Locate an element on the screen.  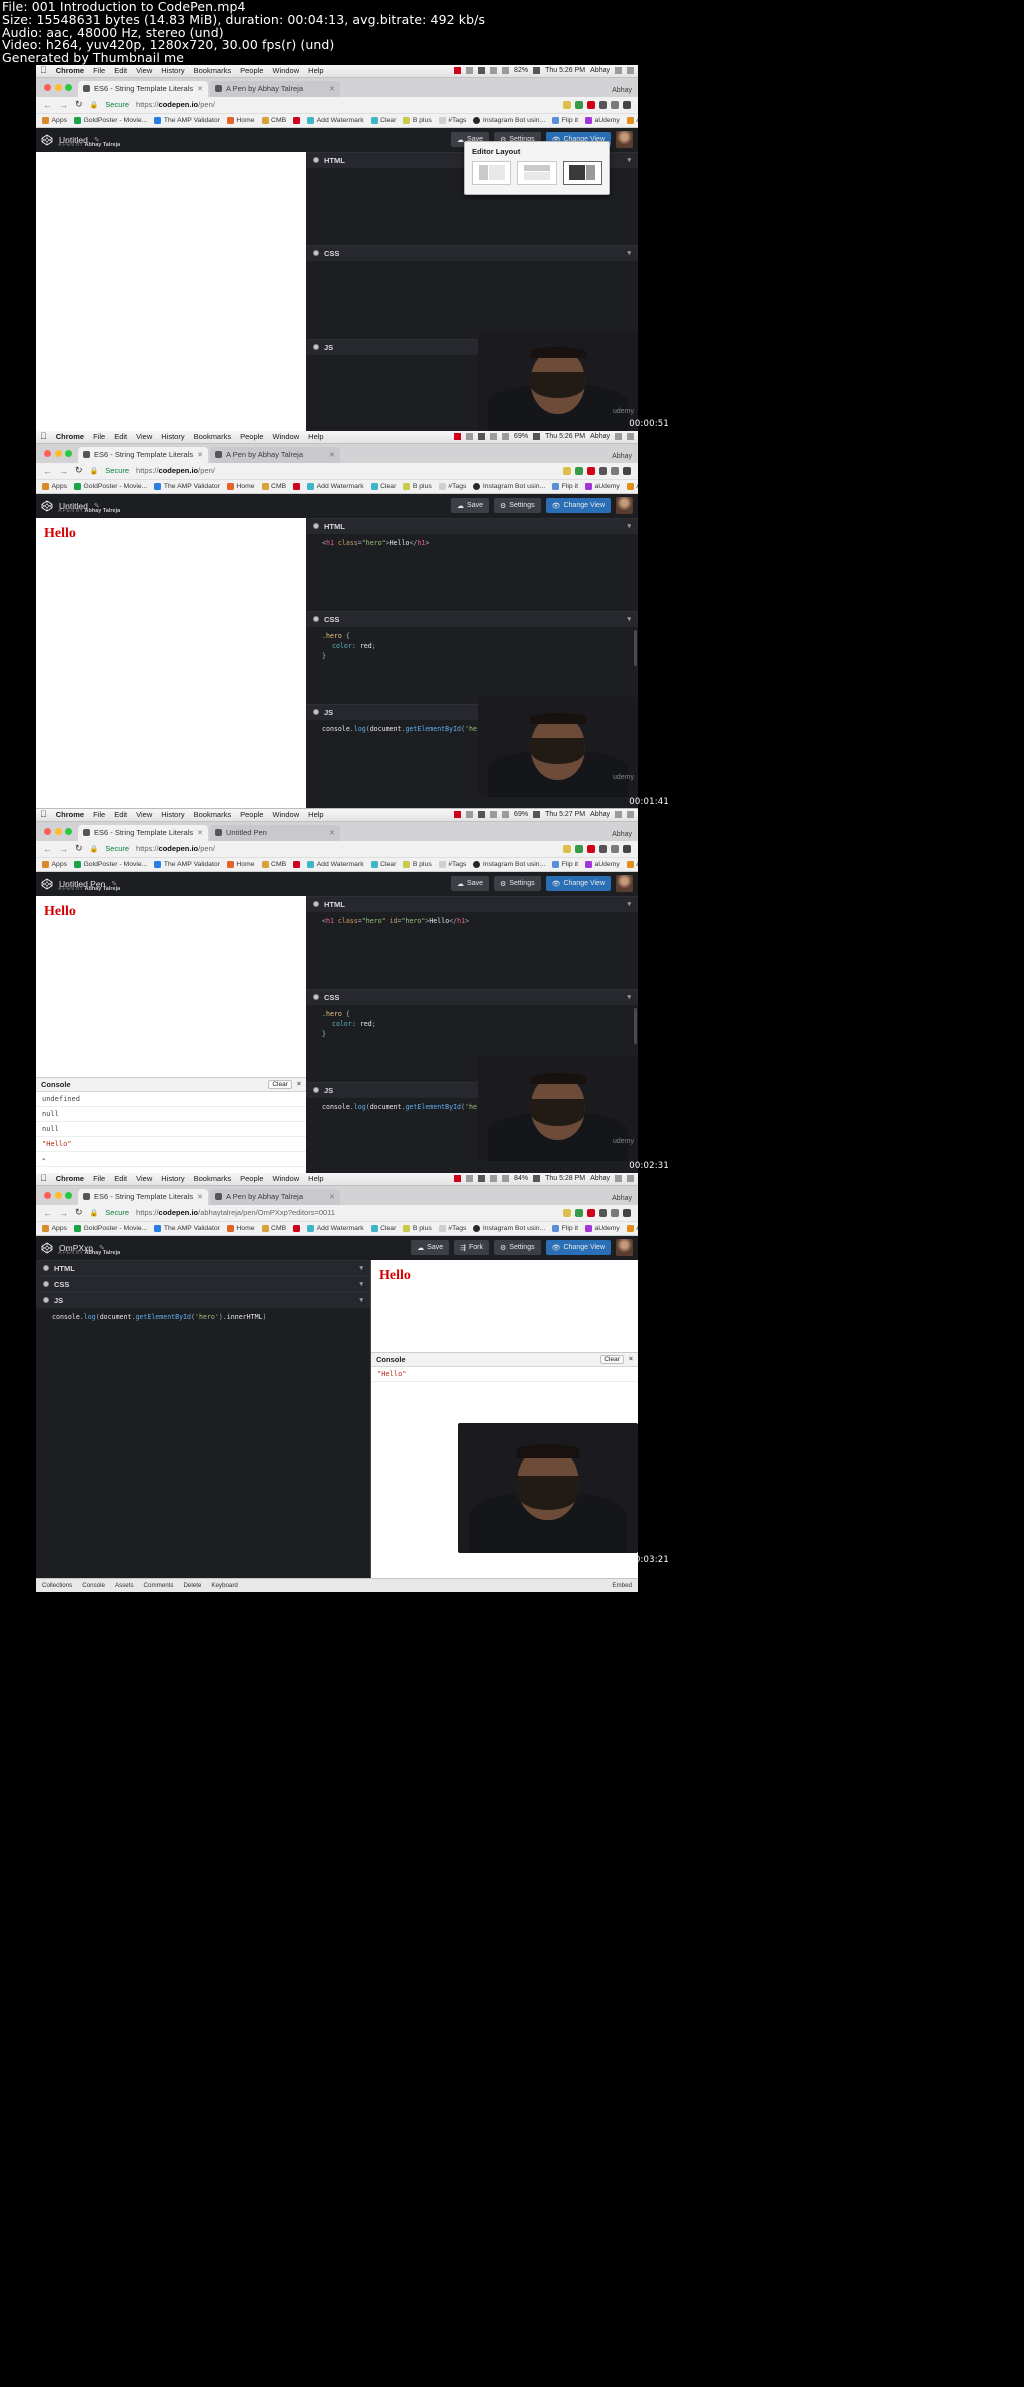
chevron-down-icon: ▾ is located at coordinates (629, 526).